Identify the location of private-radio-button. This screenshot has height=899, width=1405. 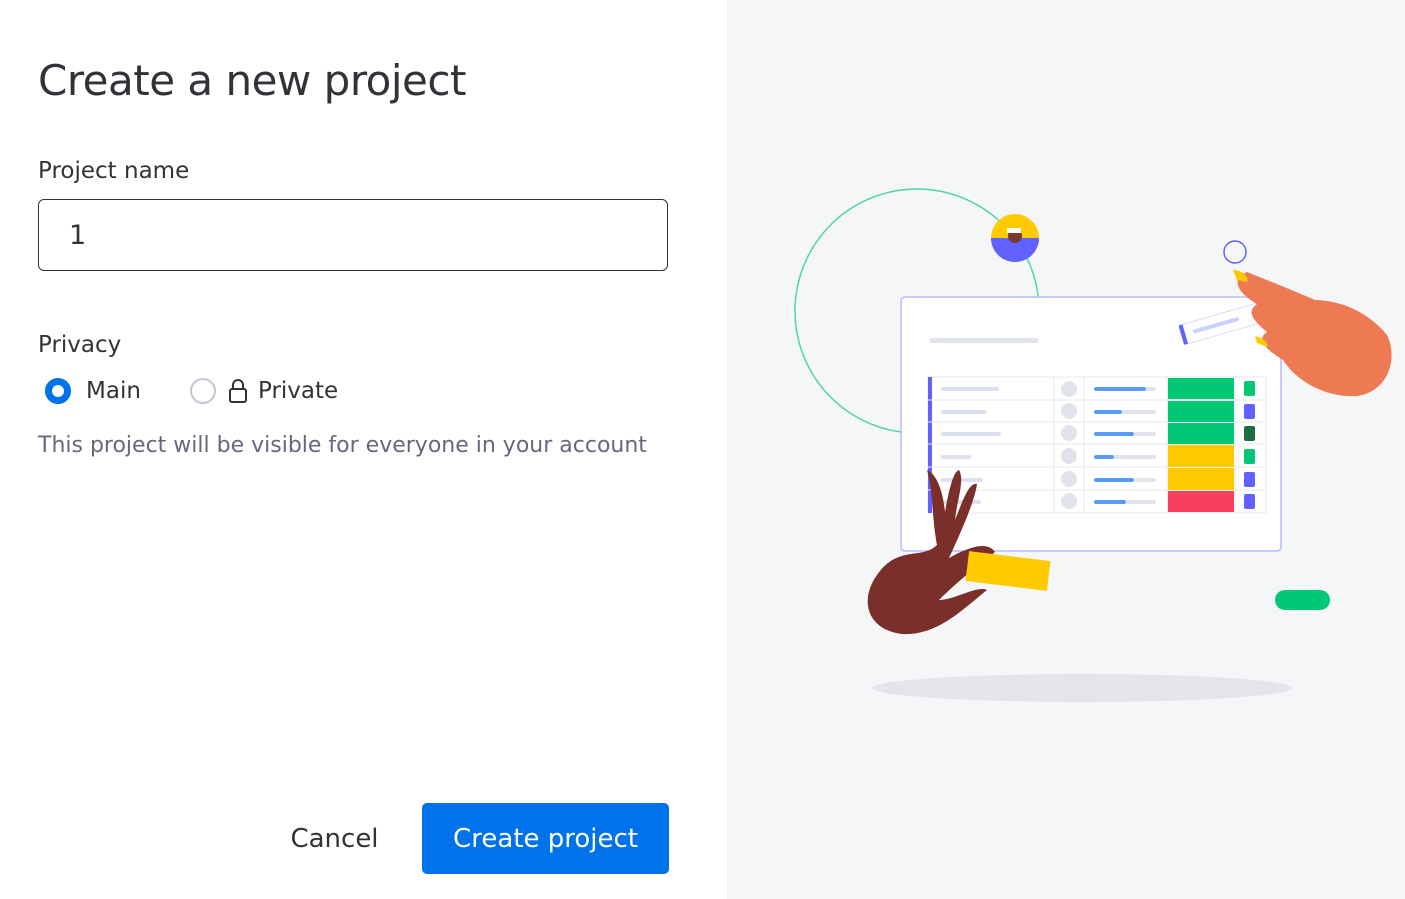
(203, 391).